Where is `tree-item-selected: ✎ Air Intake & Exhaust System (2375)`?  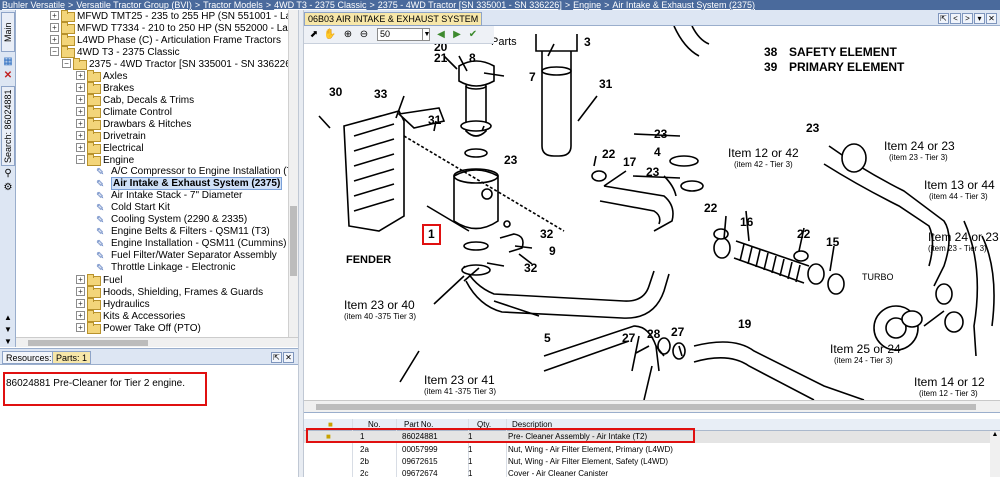 tree-item-selected: ✎ Air Intake & Exhaust System (2375) is located at coordinates (189, 183).